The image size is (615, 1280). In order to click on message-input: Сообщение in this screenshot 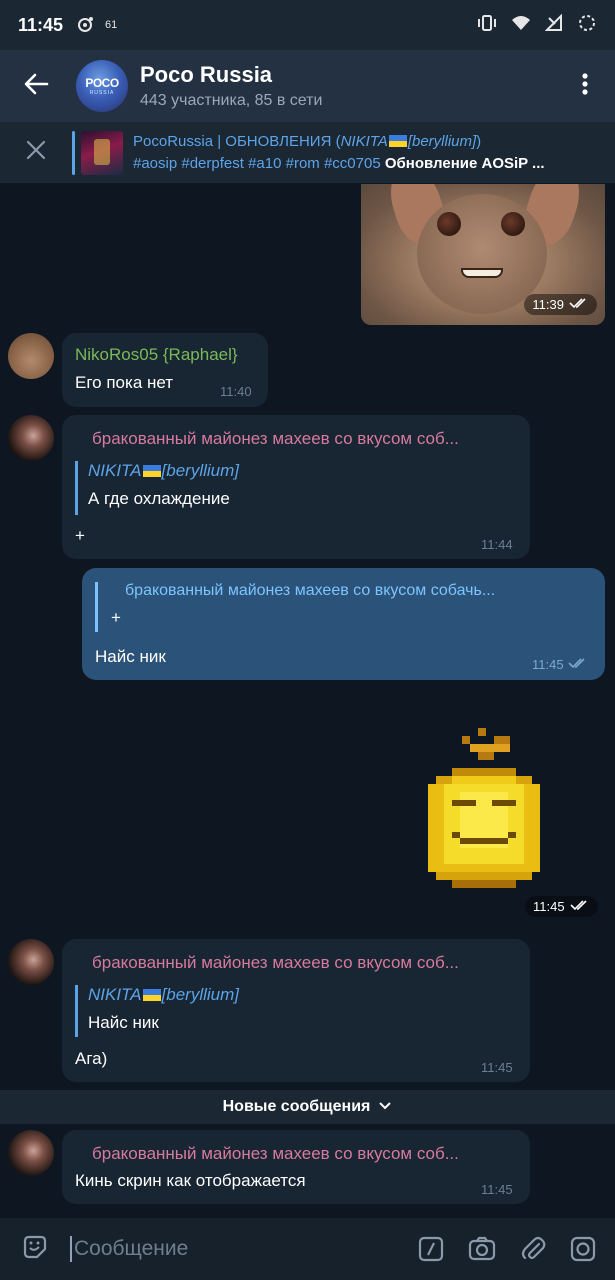, I will do `click(220, 1249)`.